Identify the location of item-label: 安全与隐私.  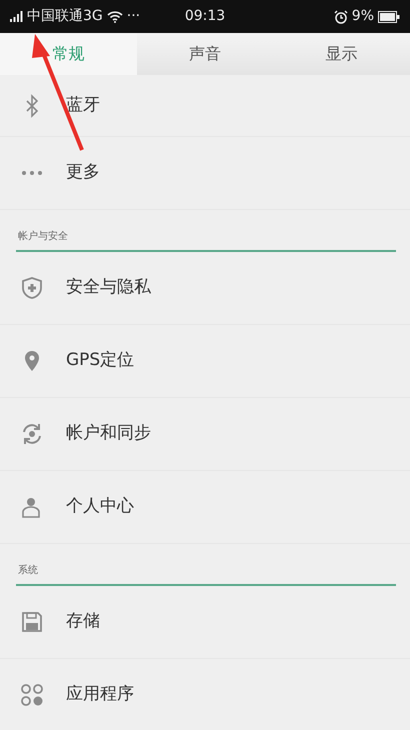
(108, 288).